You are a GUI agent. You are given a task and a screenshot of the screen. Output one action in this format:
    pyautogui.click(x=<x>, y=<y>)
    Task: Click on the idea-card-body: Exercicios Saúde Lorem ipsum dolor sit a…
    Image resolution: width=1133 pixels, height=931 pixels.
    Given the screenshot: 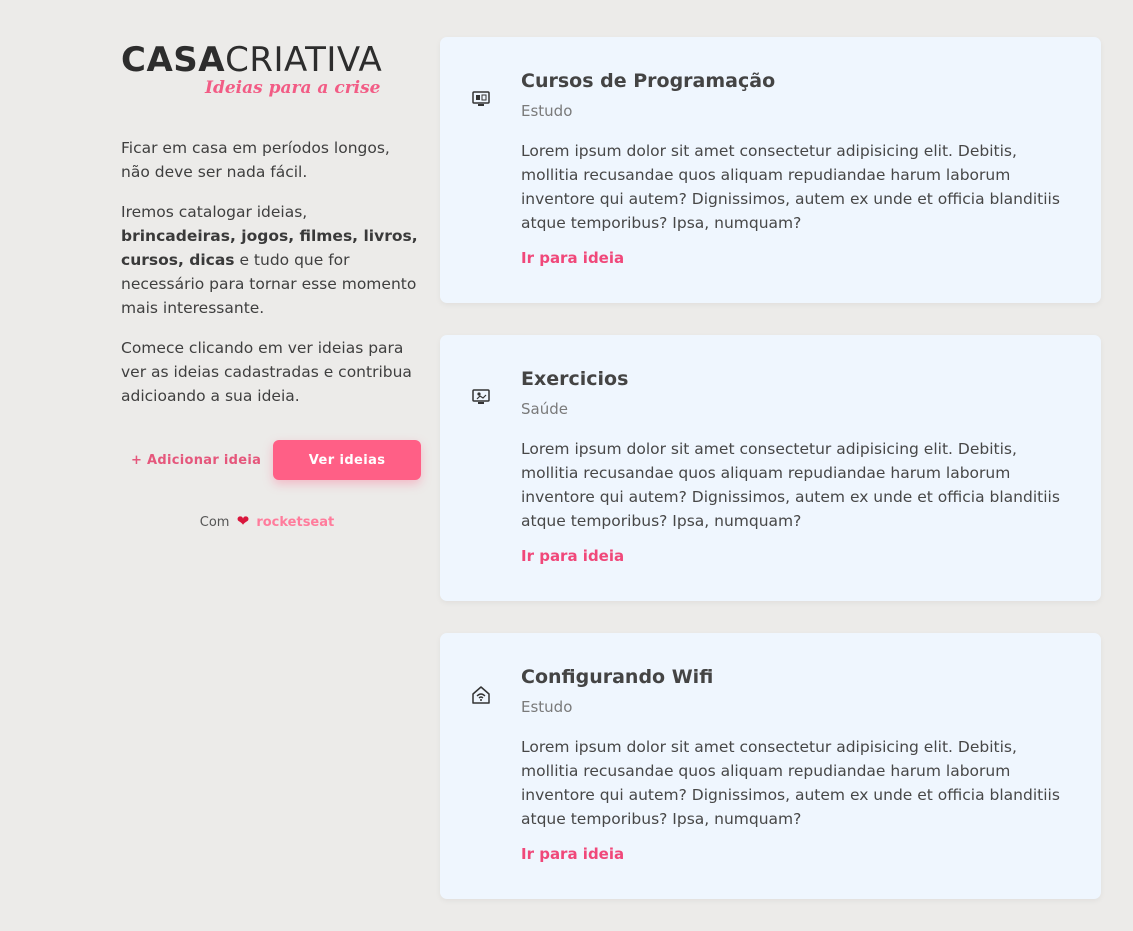 What is the action you would take?
    pyautogui.click(x=791, y=466)
    